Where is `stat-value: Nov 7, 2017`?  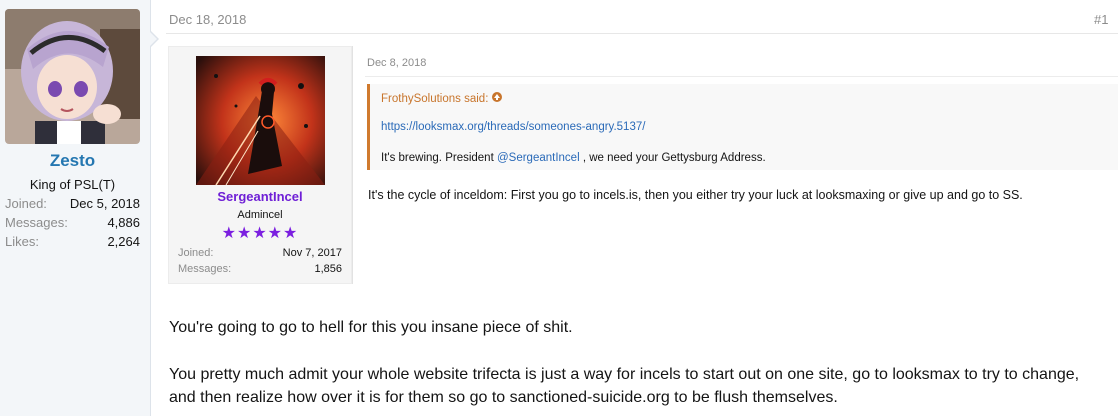 stat-value: Nov 7, 2017 is located at coordinates (312, 253).